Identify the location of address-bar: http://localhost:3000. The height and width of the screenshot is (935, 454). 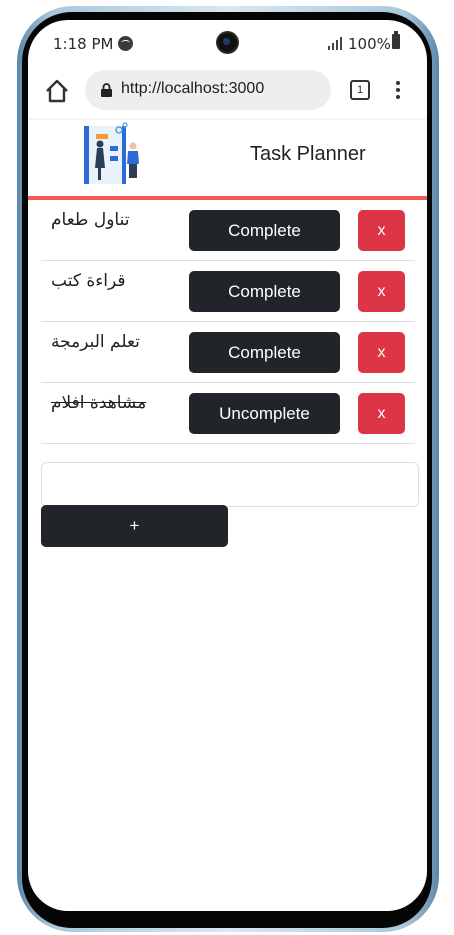
(208, 90).